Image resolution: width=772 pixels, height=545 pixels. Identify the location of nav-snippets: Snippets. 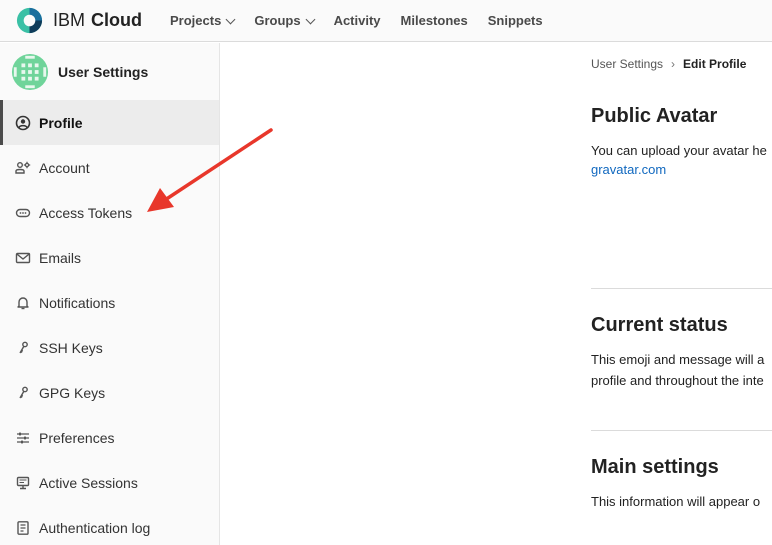
(515, 20).